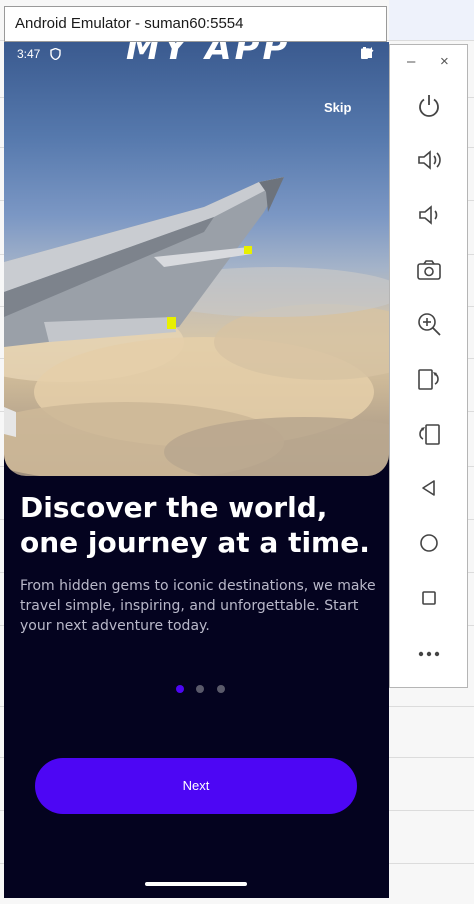  I want to click on power-icon, so click(429, 106).